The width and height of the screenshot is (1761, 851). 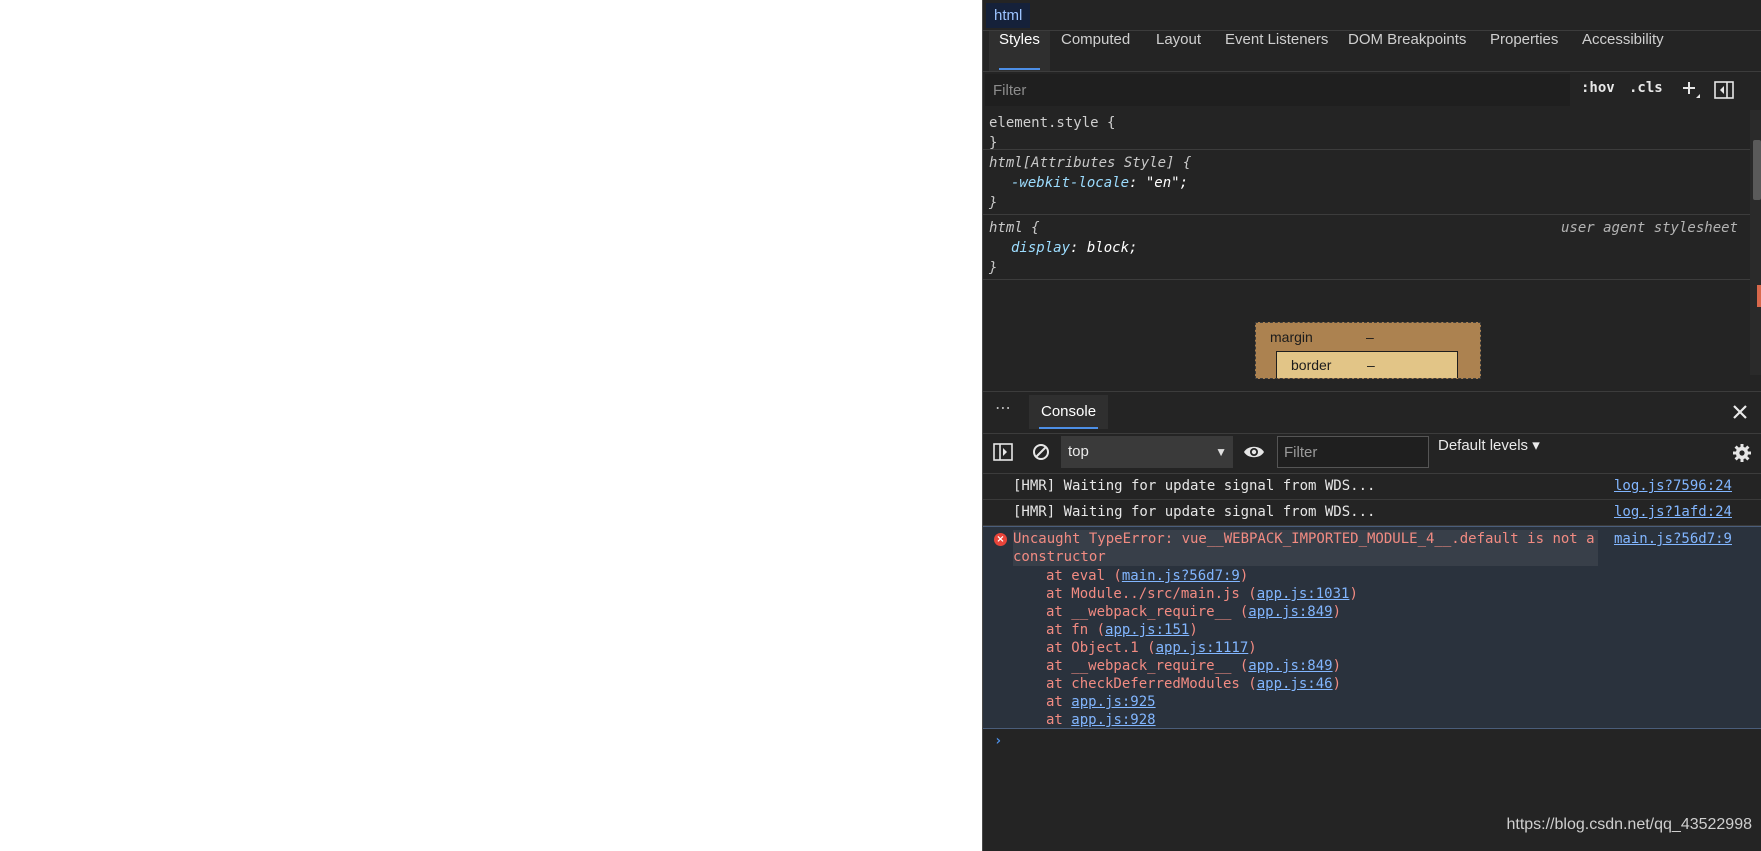 I want to click on tab-accessibility: Accessibility, so click(x=1623, y=51).